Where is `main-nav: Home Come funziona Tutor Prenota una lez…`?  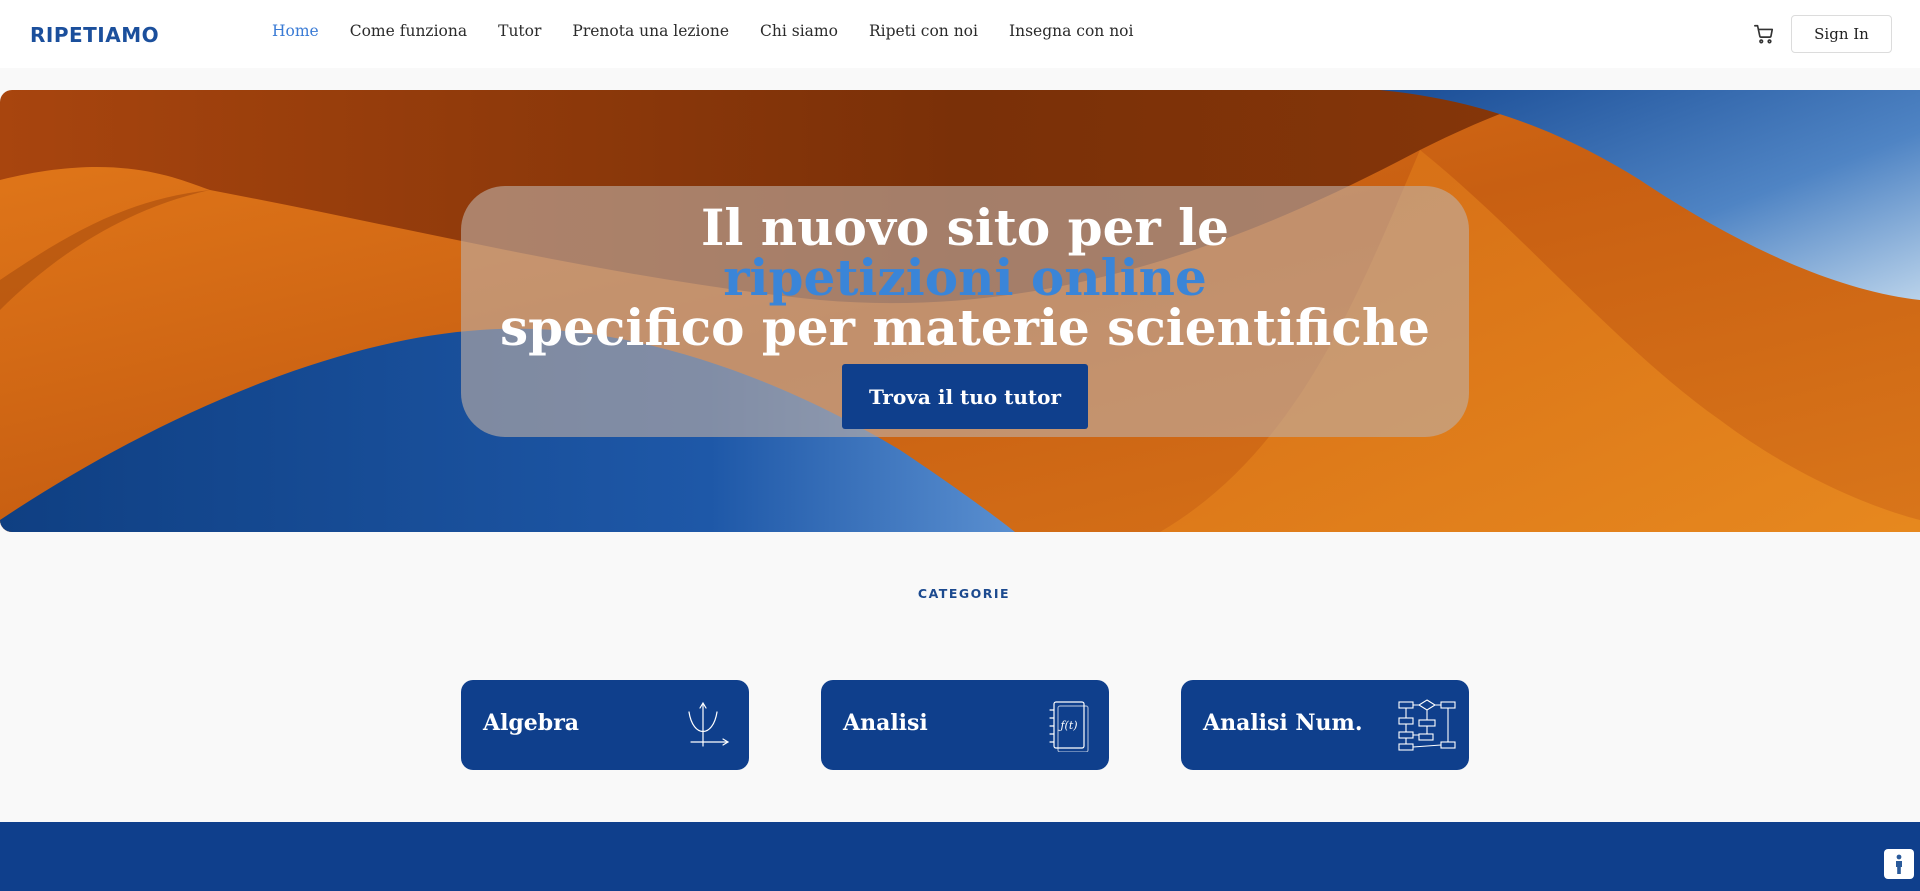
main-nav: Home Come funziona Tutor Prenota una lez… is located at coordinates (718, 31).